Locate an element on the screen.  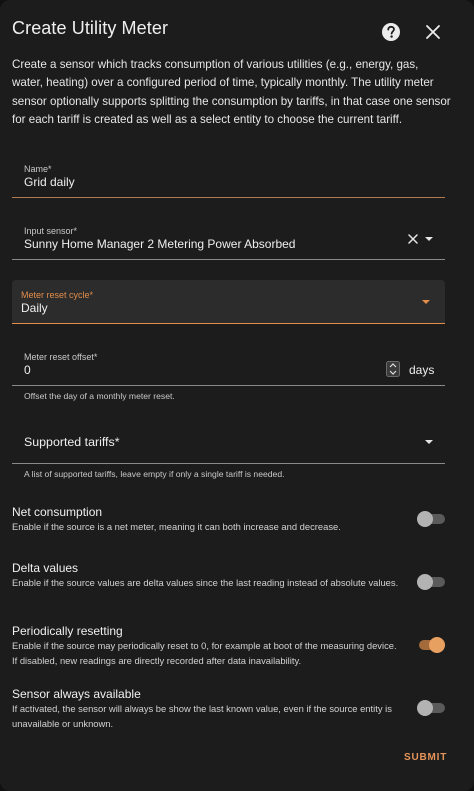
input-sensor-label: Input sensor* is located at coordinates (51, 231).